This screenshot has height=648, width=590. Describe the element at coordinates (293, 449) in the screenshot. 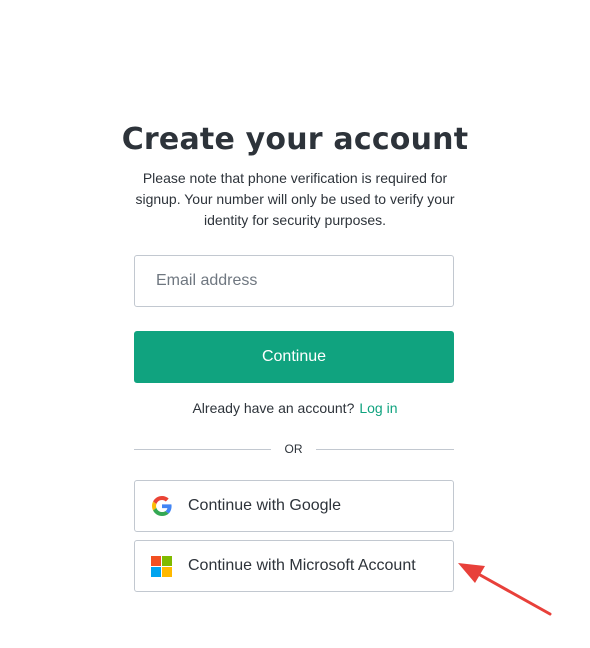

I see `divider-or-label: OR` at that location.